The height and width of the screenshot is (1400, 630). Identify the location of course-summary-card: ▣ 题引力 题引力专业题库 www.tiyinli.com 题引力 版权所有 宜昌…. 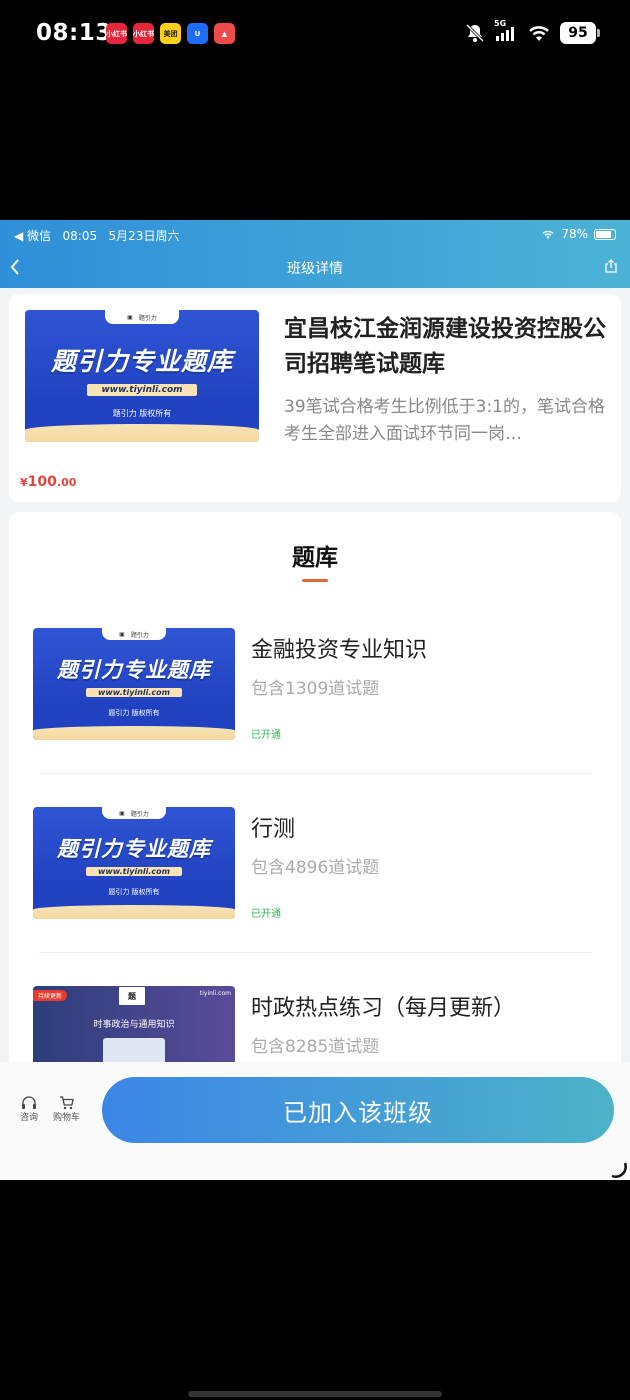
(315, 398).